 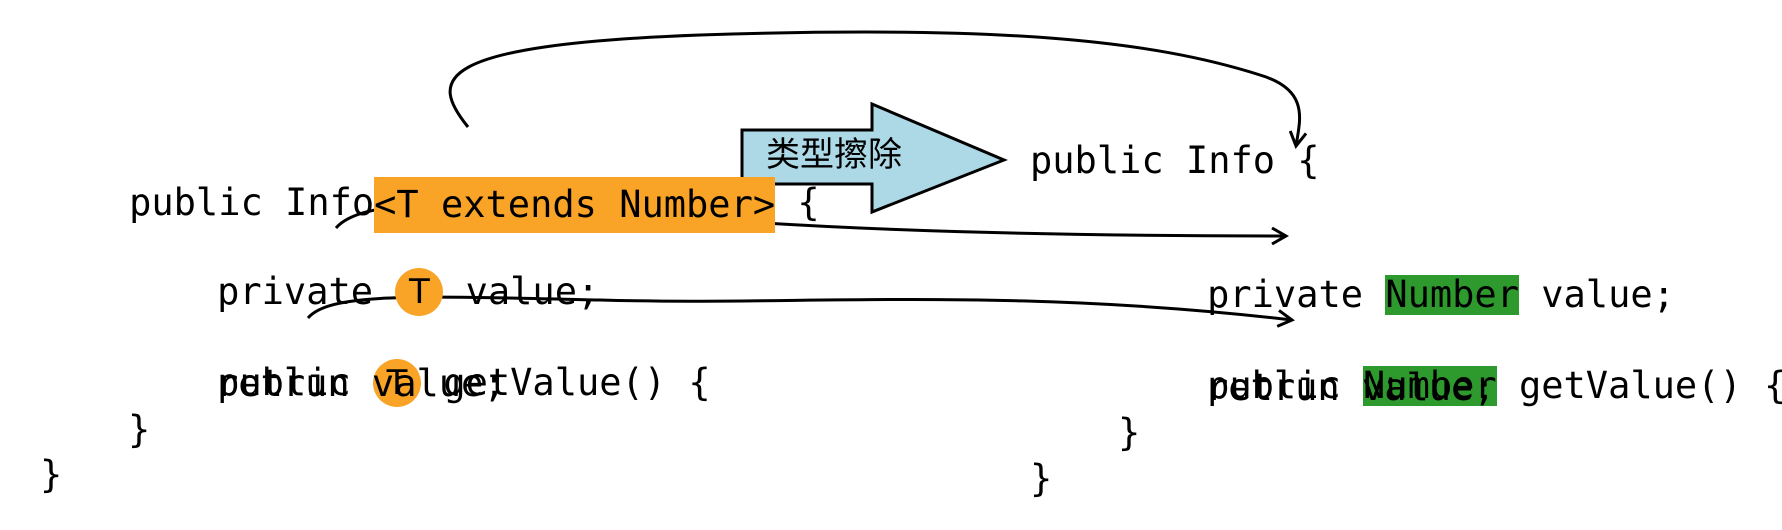 I want to click on left-field-suffix: value;, so click(x=521, y=291).